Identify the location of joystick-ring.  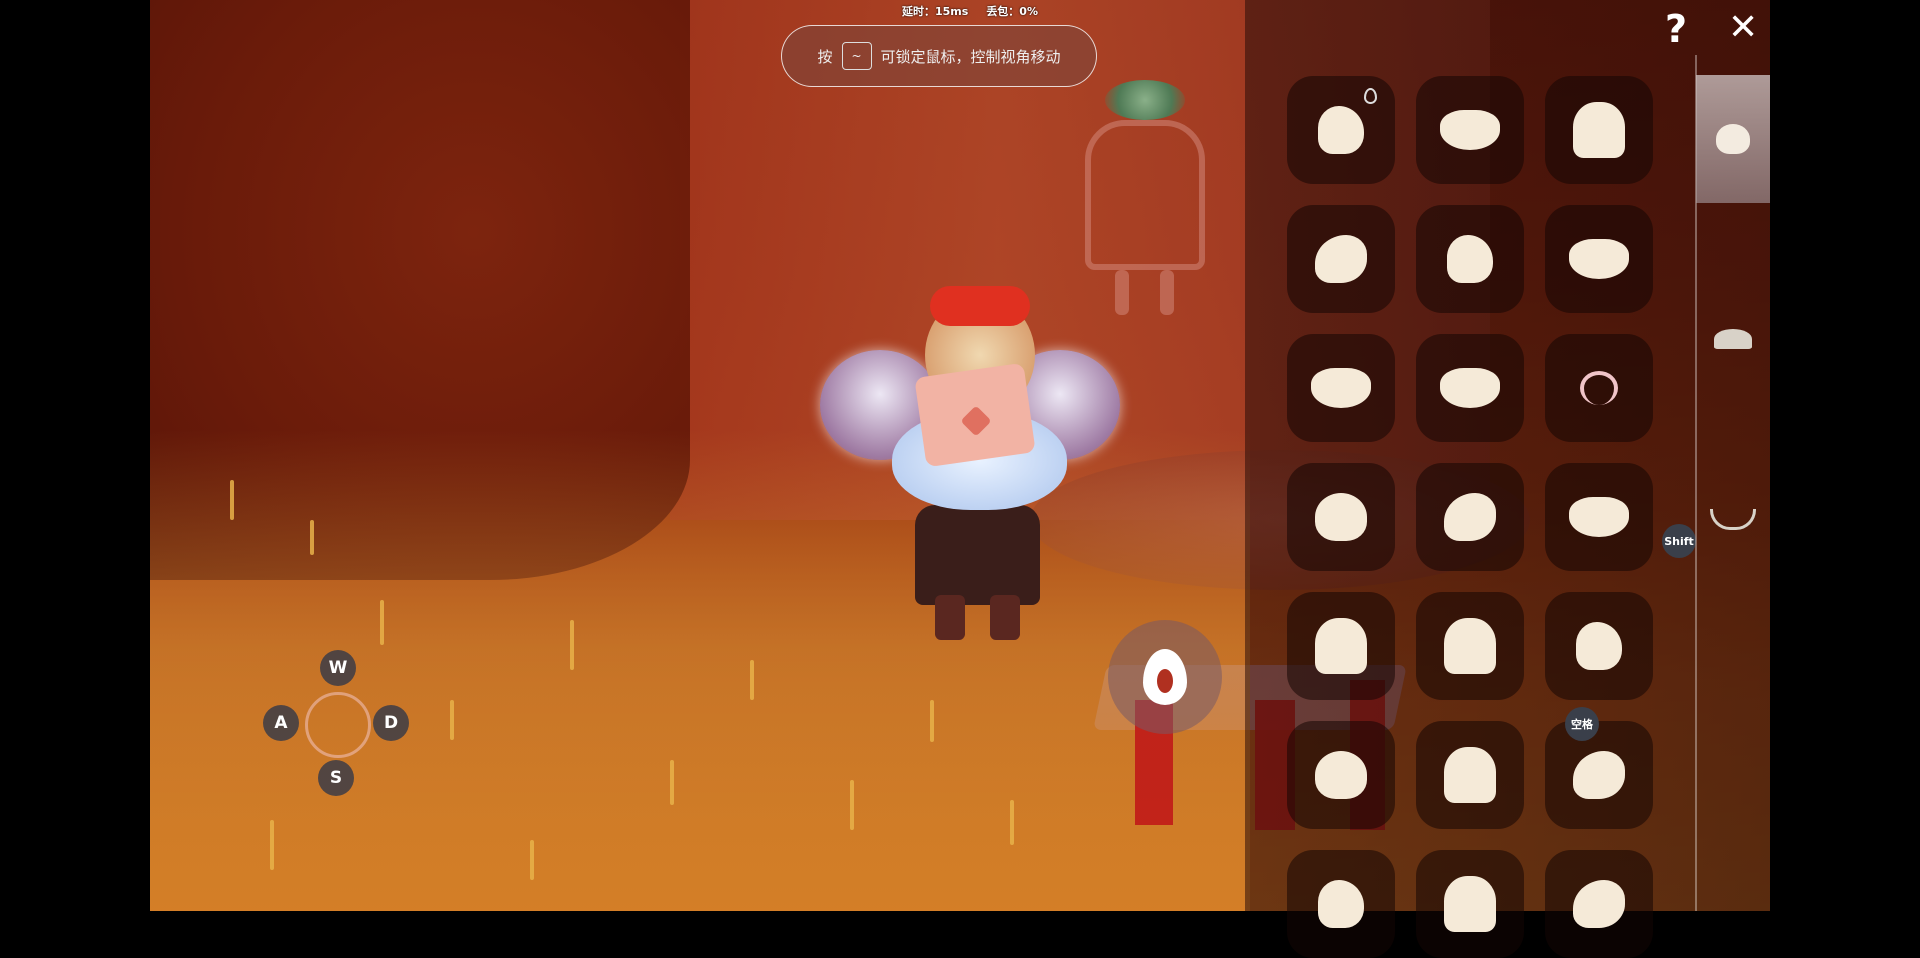
(338, 725).